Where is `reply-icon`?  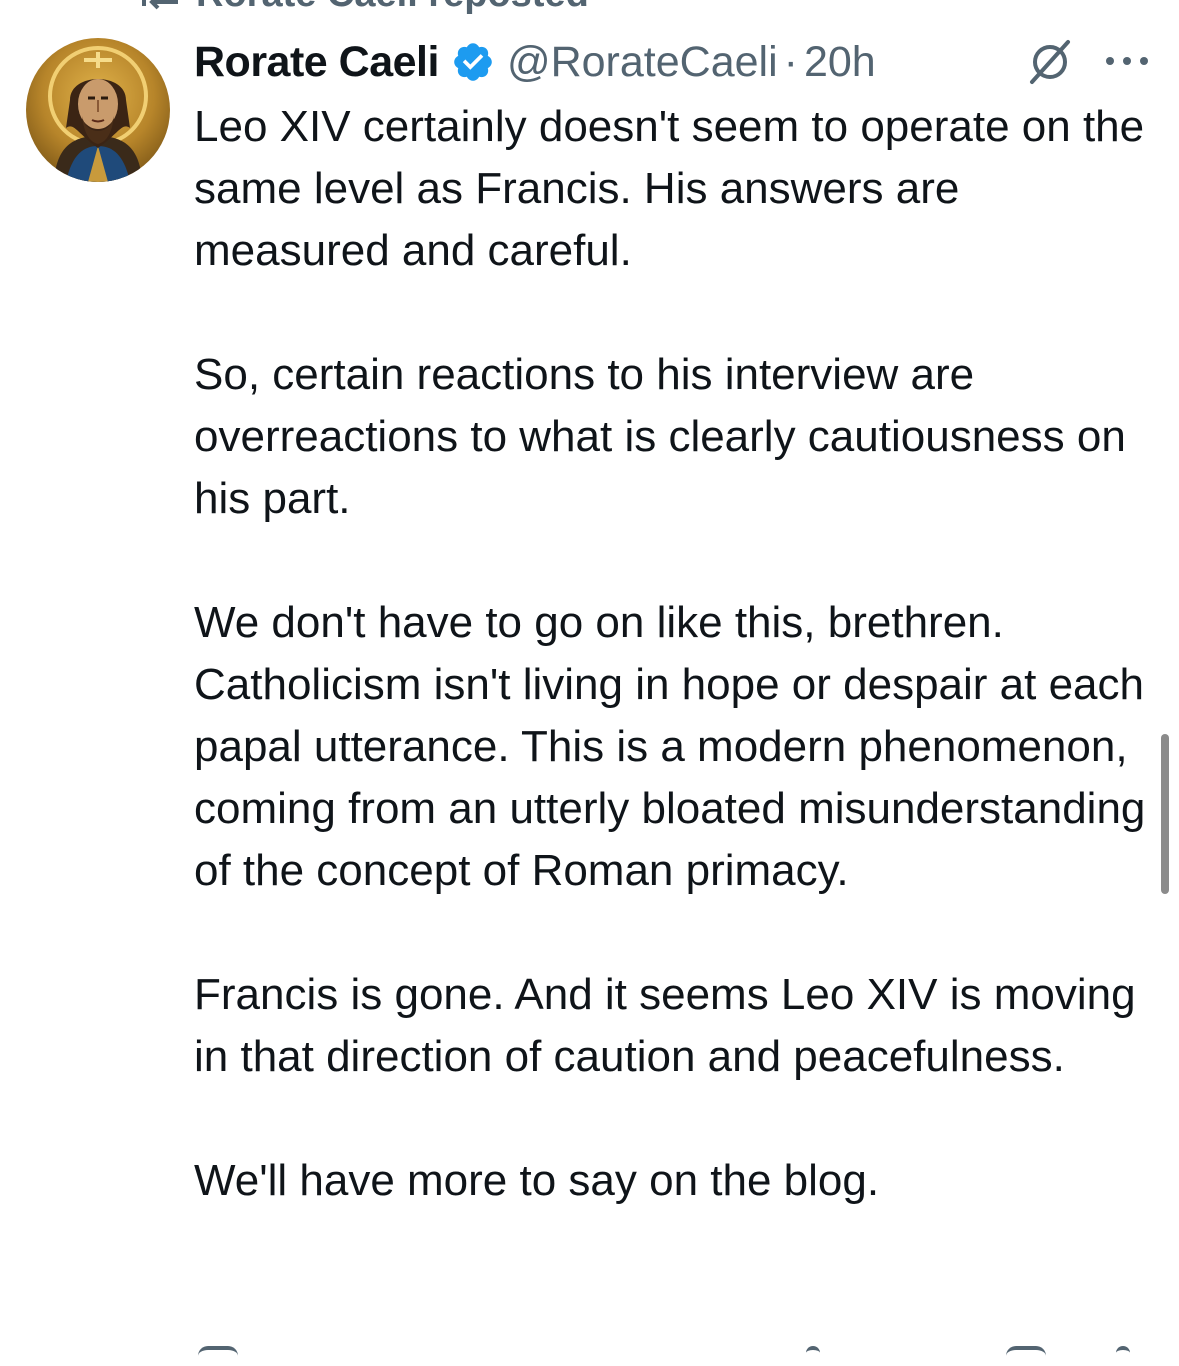 reply-icon is located at coordinates (218, 1352).